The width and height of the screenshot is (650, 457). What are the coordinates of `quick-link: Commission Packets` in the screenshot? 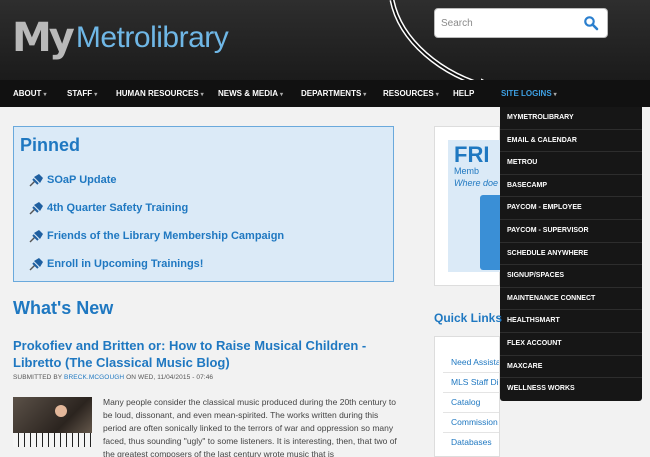 It's located at (475, 422).